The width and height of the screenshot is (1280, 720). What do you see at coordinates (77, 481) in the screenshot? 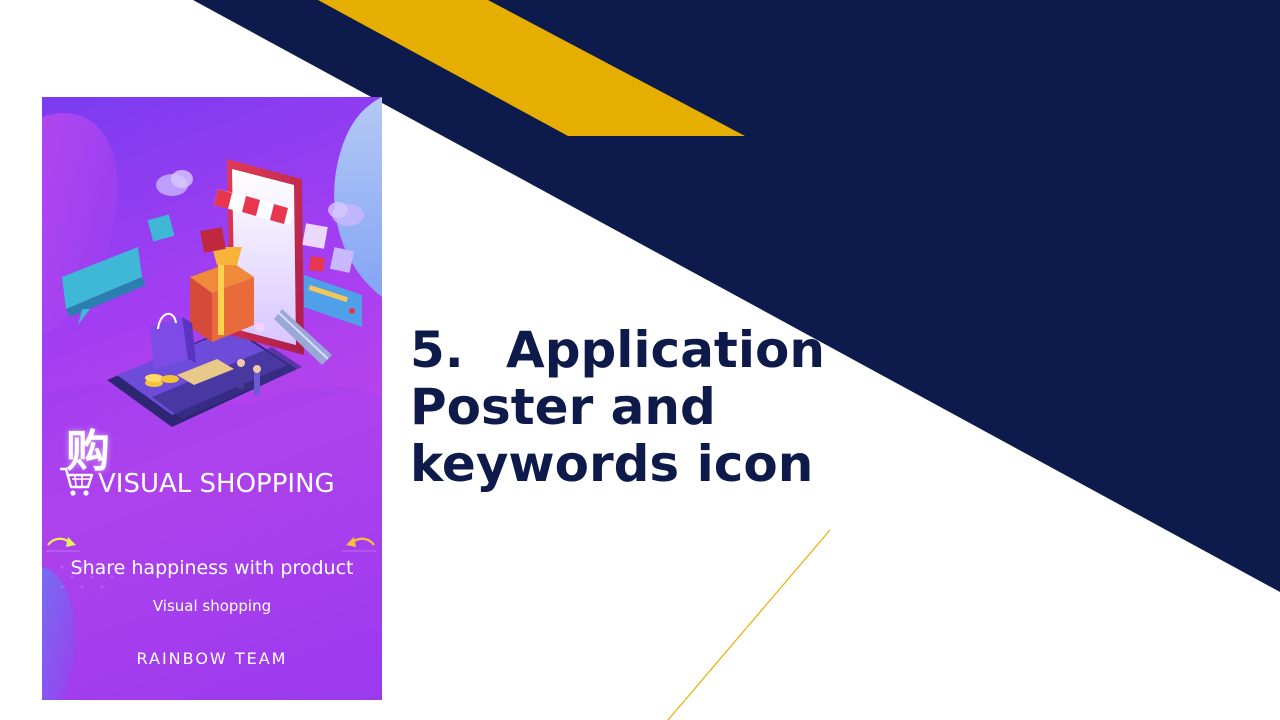
I see `shopping-cart-icon` at bounding box center [77, 481].